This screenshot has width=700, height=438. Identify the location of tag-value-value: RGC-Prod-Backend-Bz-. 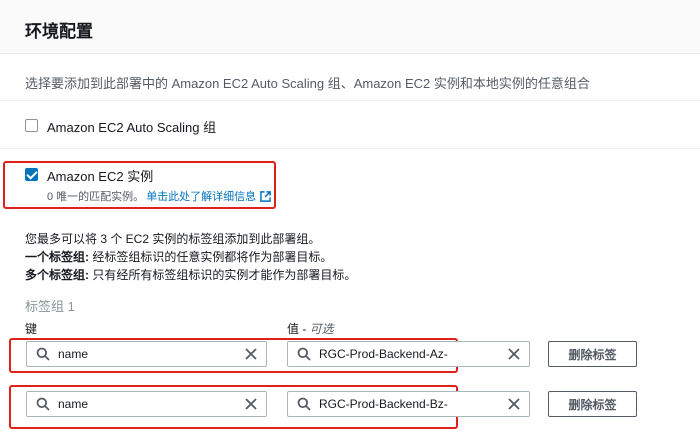
(383, 404).